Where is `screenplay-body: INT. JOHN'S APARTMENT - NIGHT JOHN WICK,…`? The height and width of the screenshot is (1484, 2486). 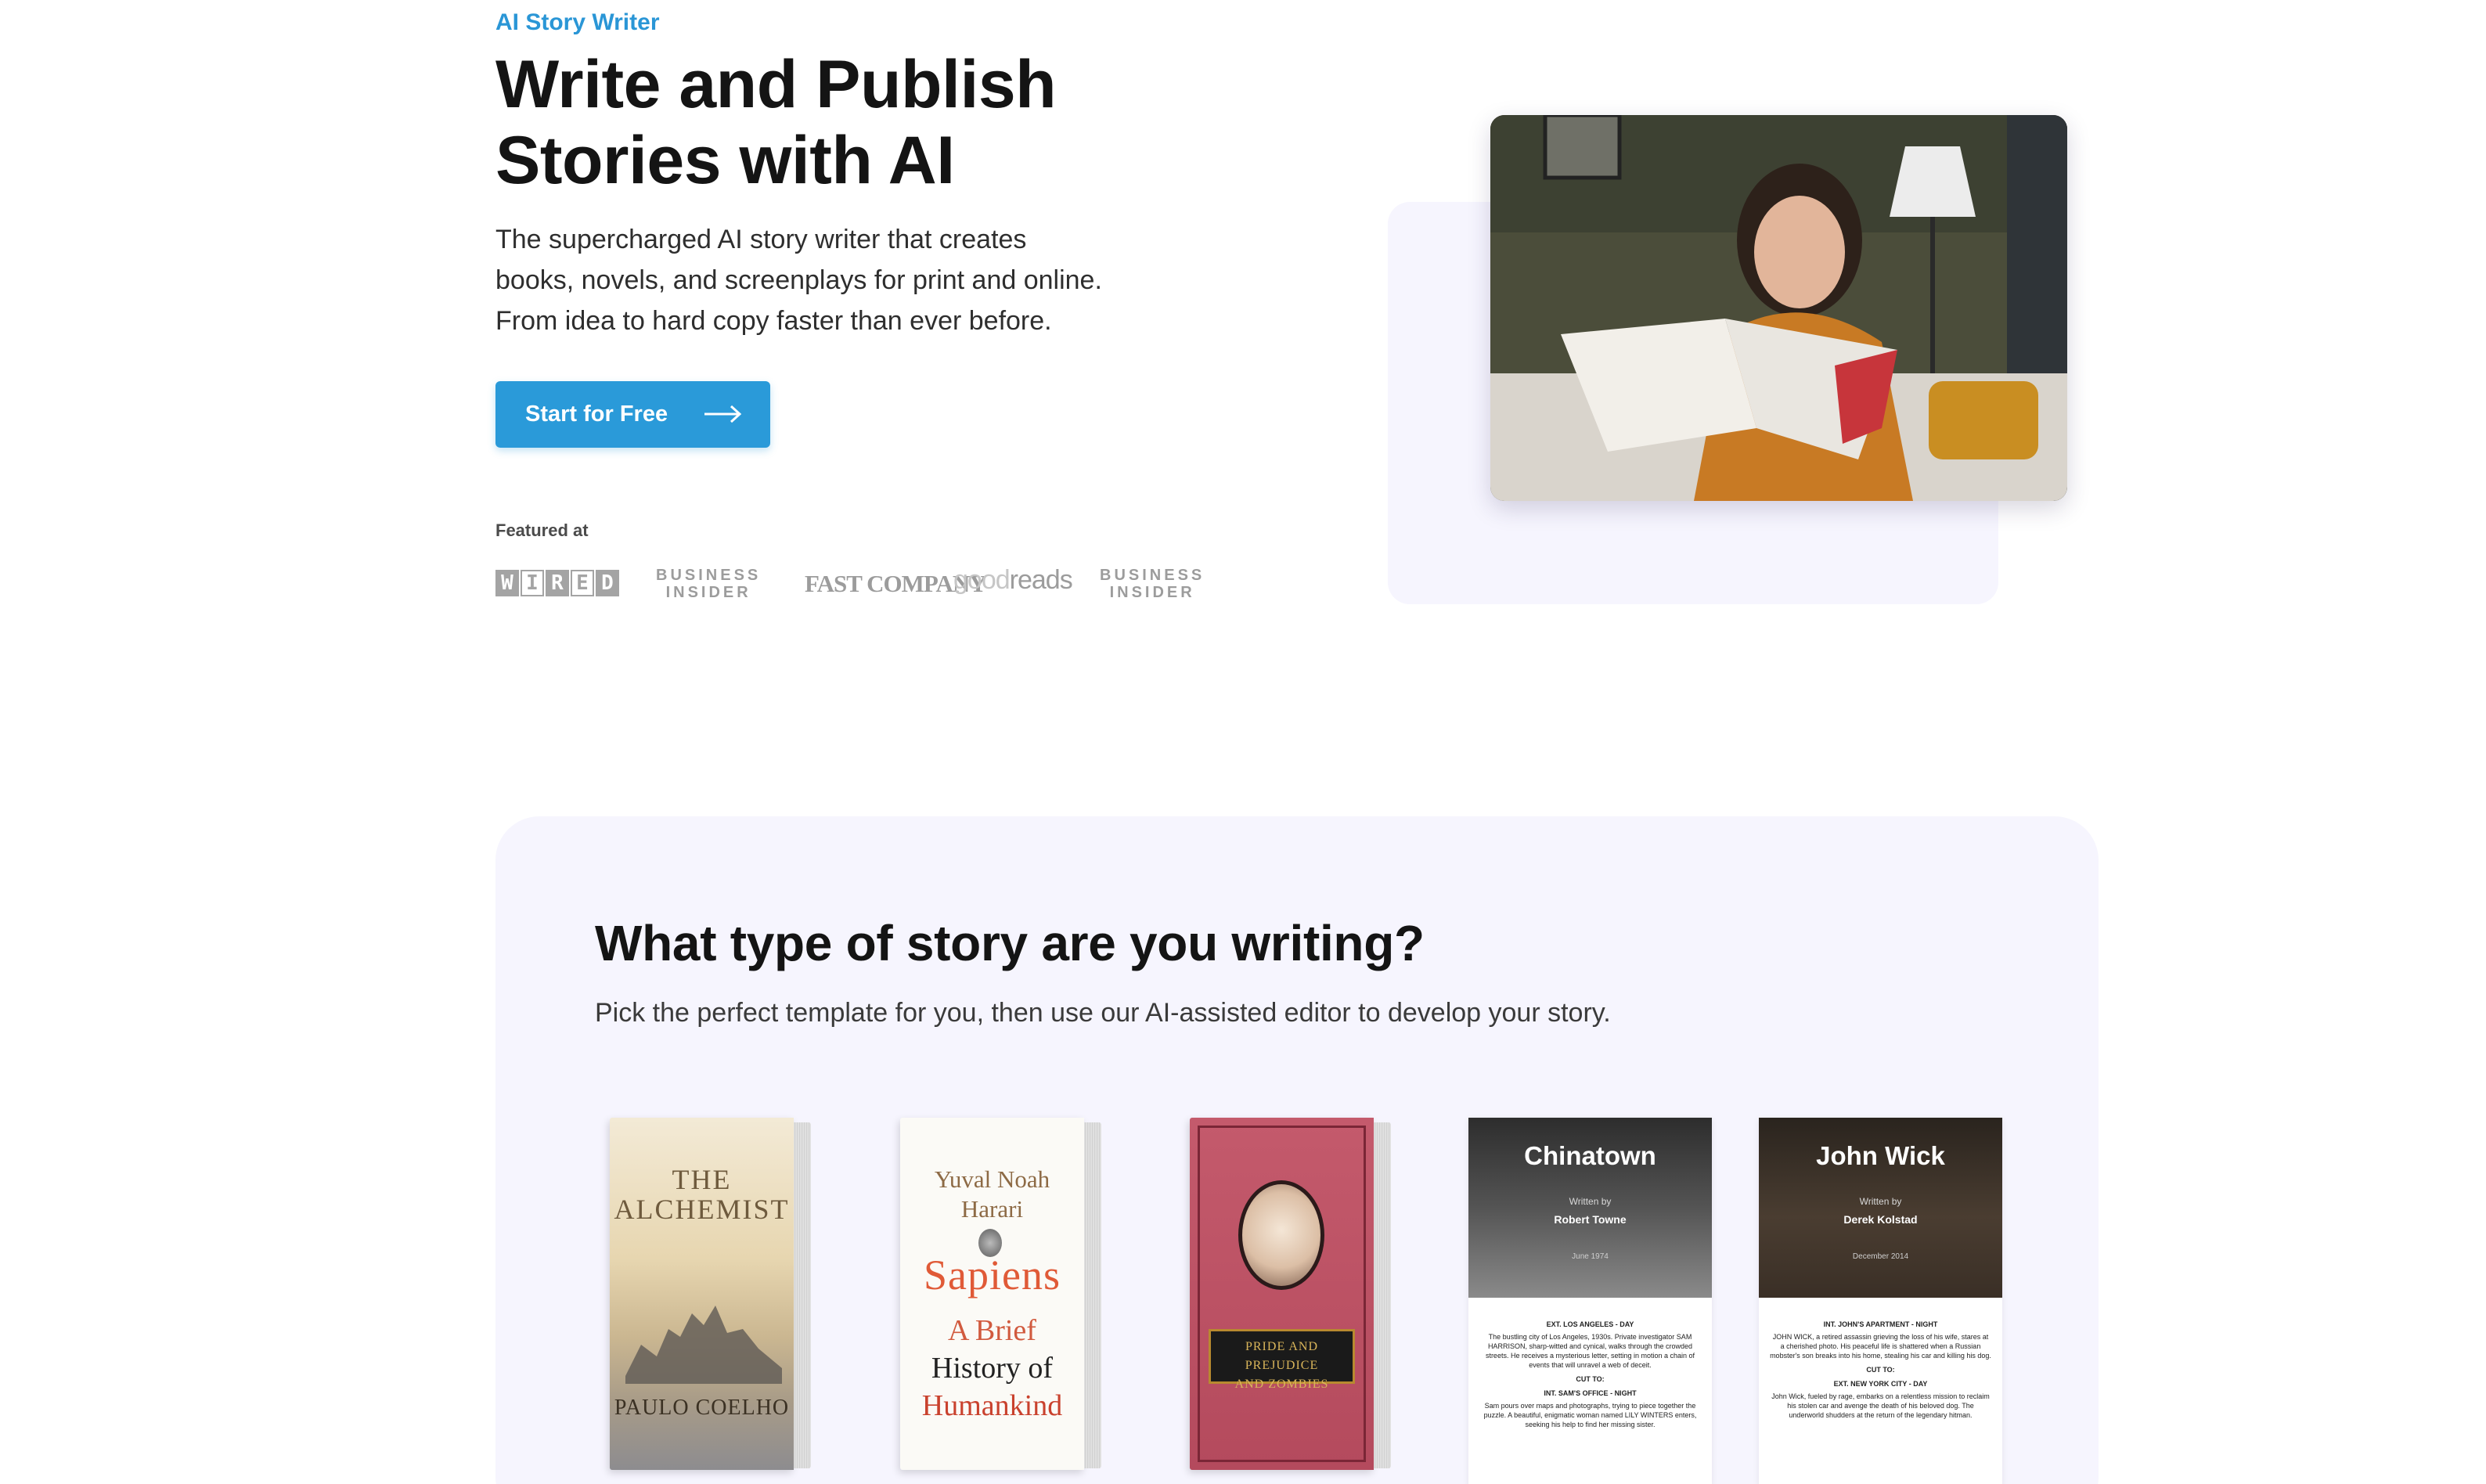 screenplay-body: INT. JOHN'S APARTMENT - NIGHT JOHN WICK,… is located at coordinates (1880, 1370).